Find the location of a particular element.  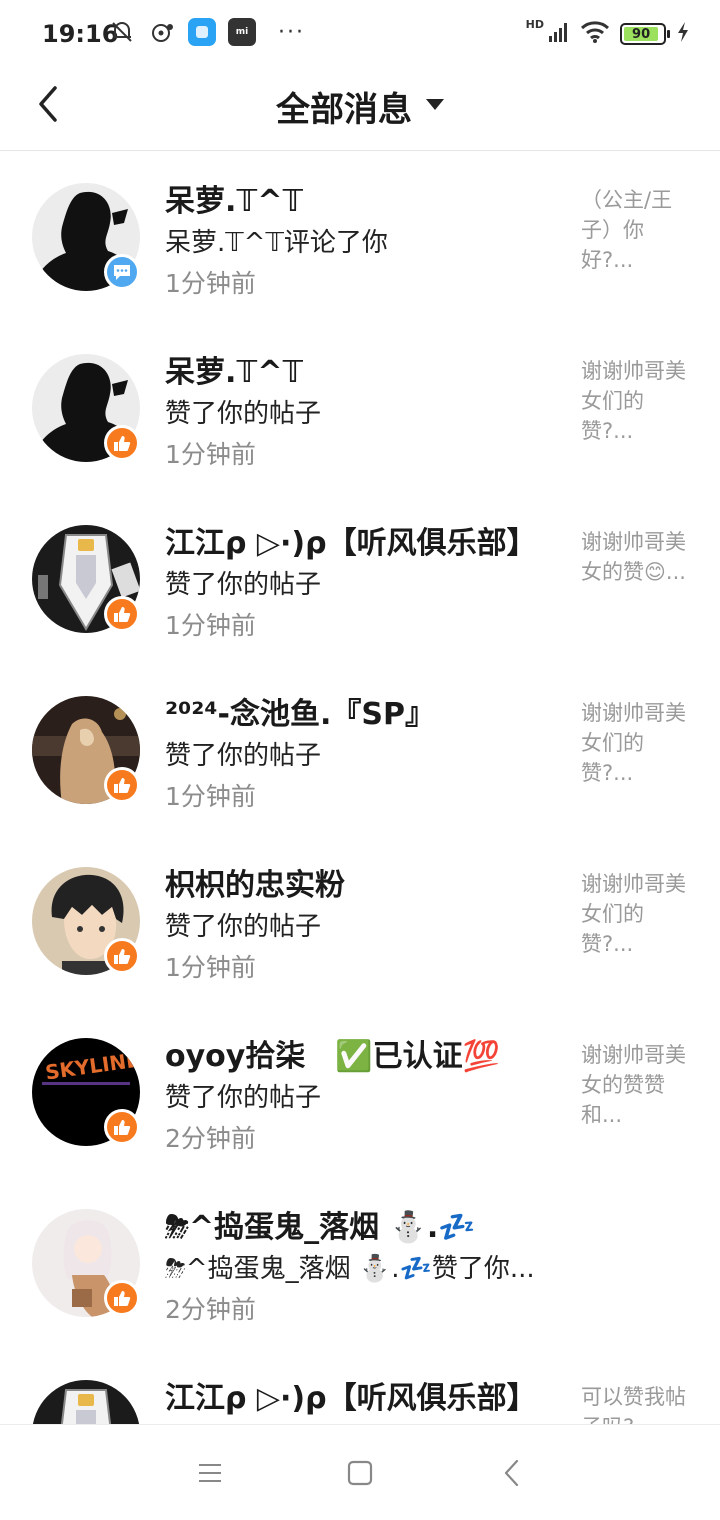

status-time: 19:16 is located at coordinates (80, 34).